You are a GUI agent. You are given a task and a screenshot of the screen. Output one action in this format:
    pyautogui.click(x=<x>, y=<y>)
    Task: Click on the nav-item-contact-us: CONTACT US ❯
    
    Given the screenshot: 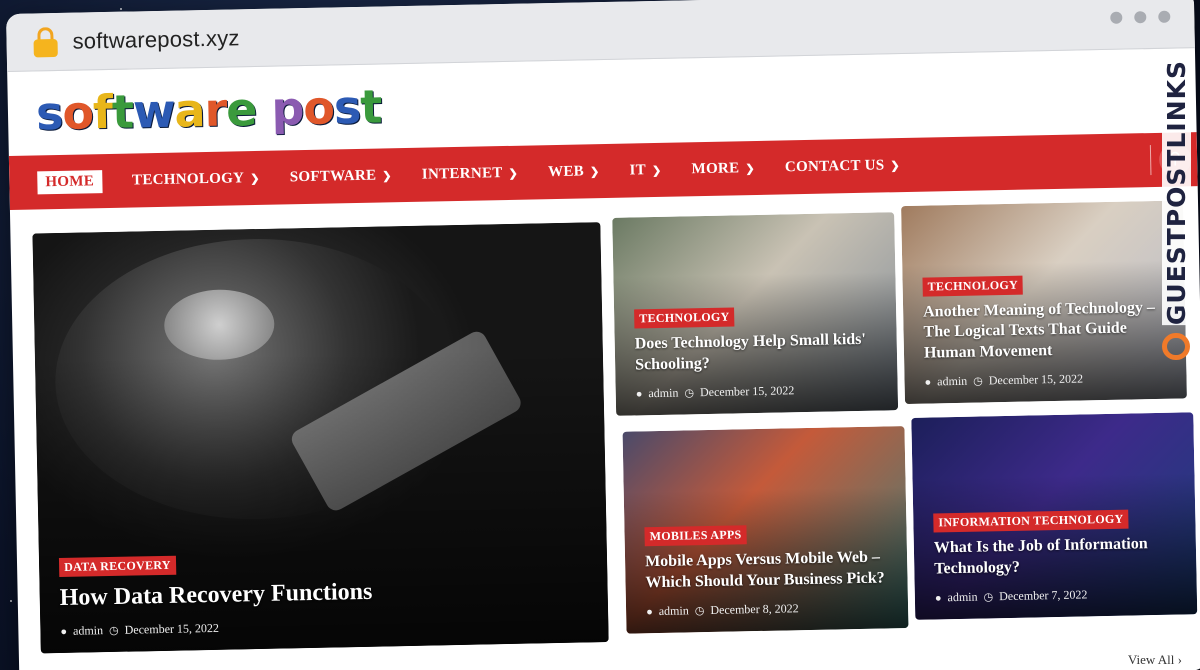 What is the action you would take?
    pyautogui.click(x=842, y=166)
    